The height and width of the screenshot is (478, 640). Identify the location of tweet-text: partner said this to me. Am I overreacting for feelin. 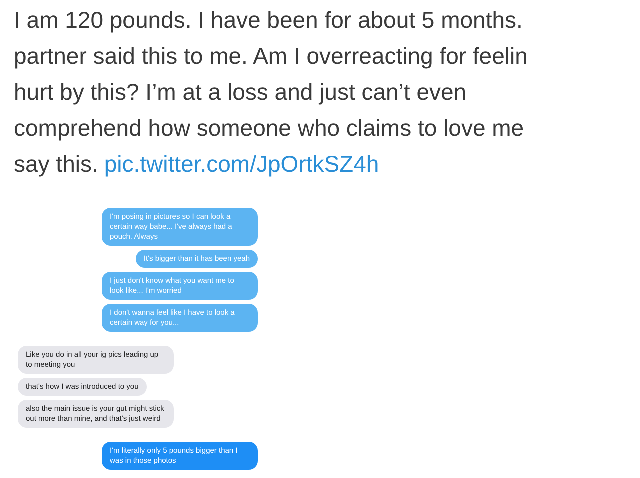
(271, 56).